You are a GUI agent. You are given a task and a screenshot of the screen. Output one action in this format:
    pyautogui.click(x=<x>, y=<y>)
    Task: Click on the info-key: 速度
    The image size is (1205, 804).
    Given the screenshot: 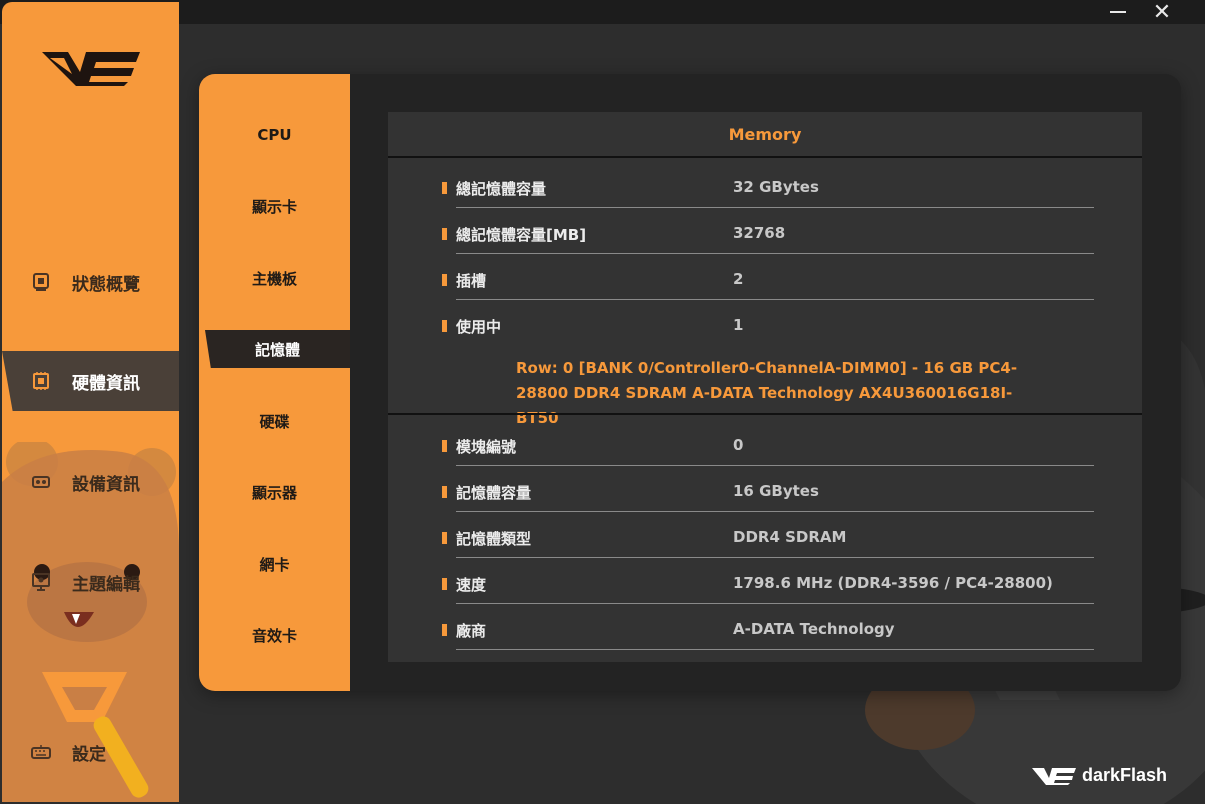 What is the action you would take?
    pyautogui.click(x=471, y=585)
    